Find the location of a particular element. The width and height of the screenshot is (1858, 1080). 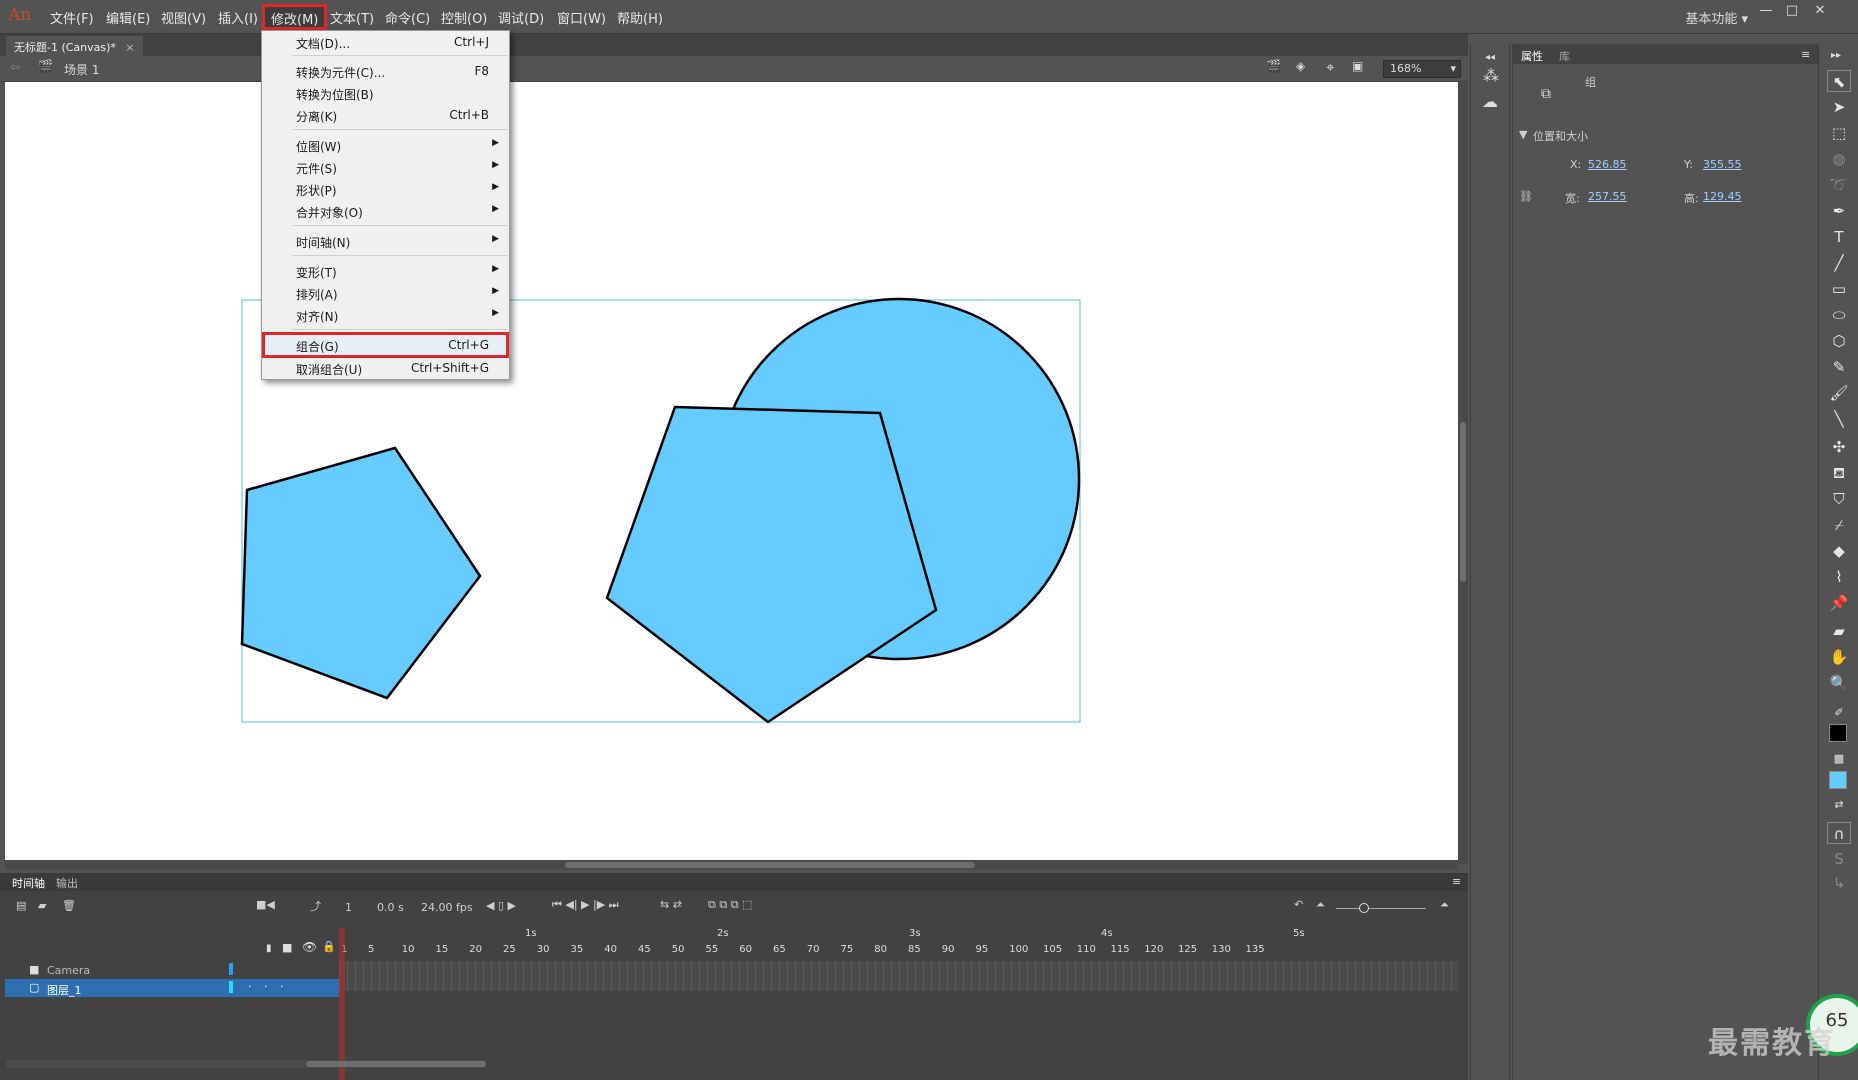

edit-scene-icon: 🎬 is located at coordinates (1273, 66).